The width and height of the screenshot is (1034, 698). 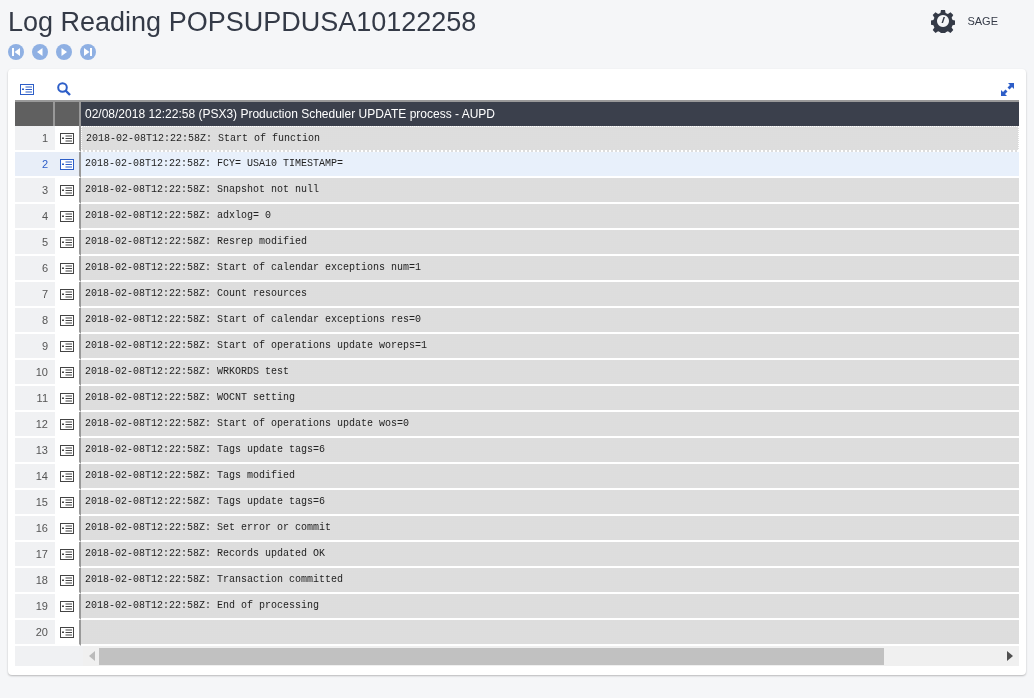 I want to click on row-number: 17, so click(x=35, y=555).